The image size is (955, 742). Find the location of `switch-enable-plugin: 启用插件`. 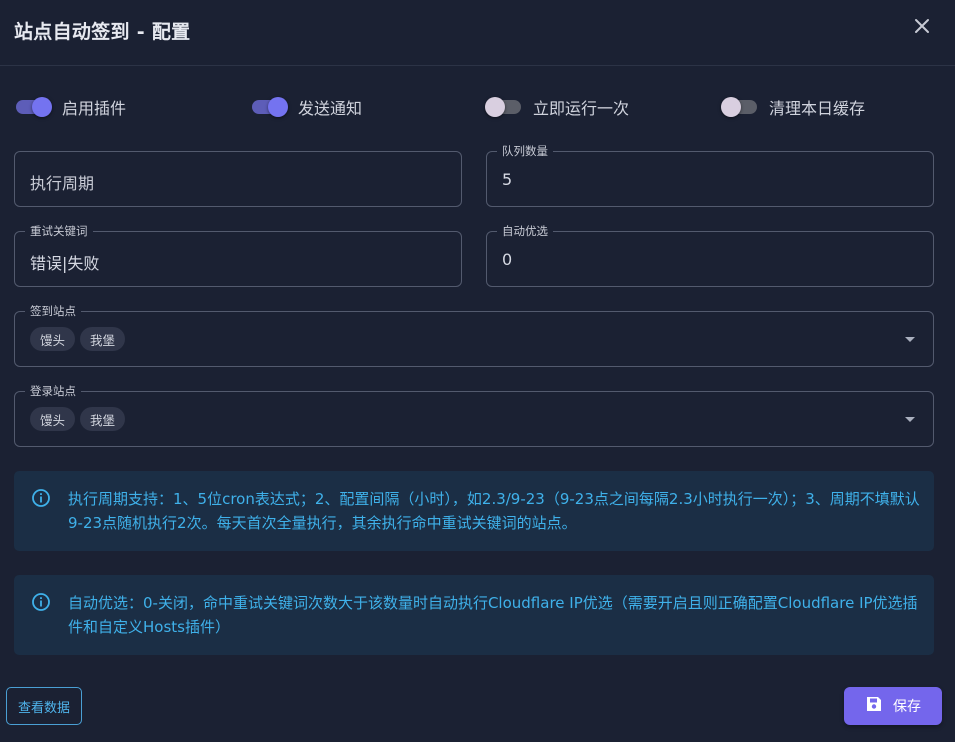

switch-enable-plugin: 启用插件 is located at coordinates (70, 107).